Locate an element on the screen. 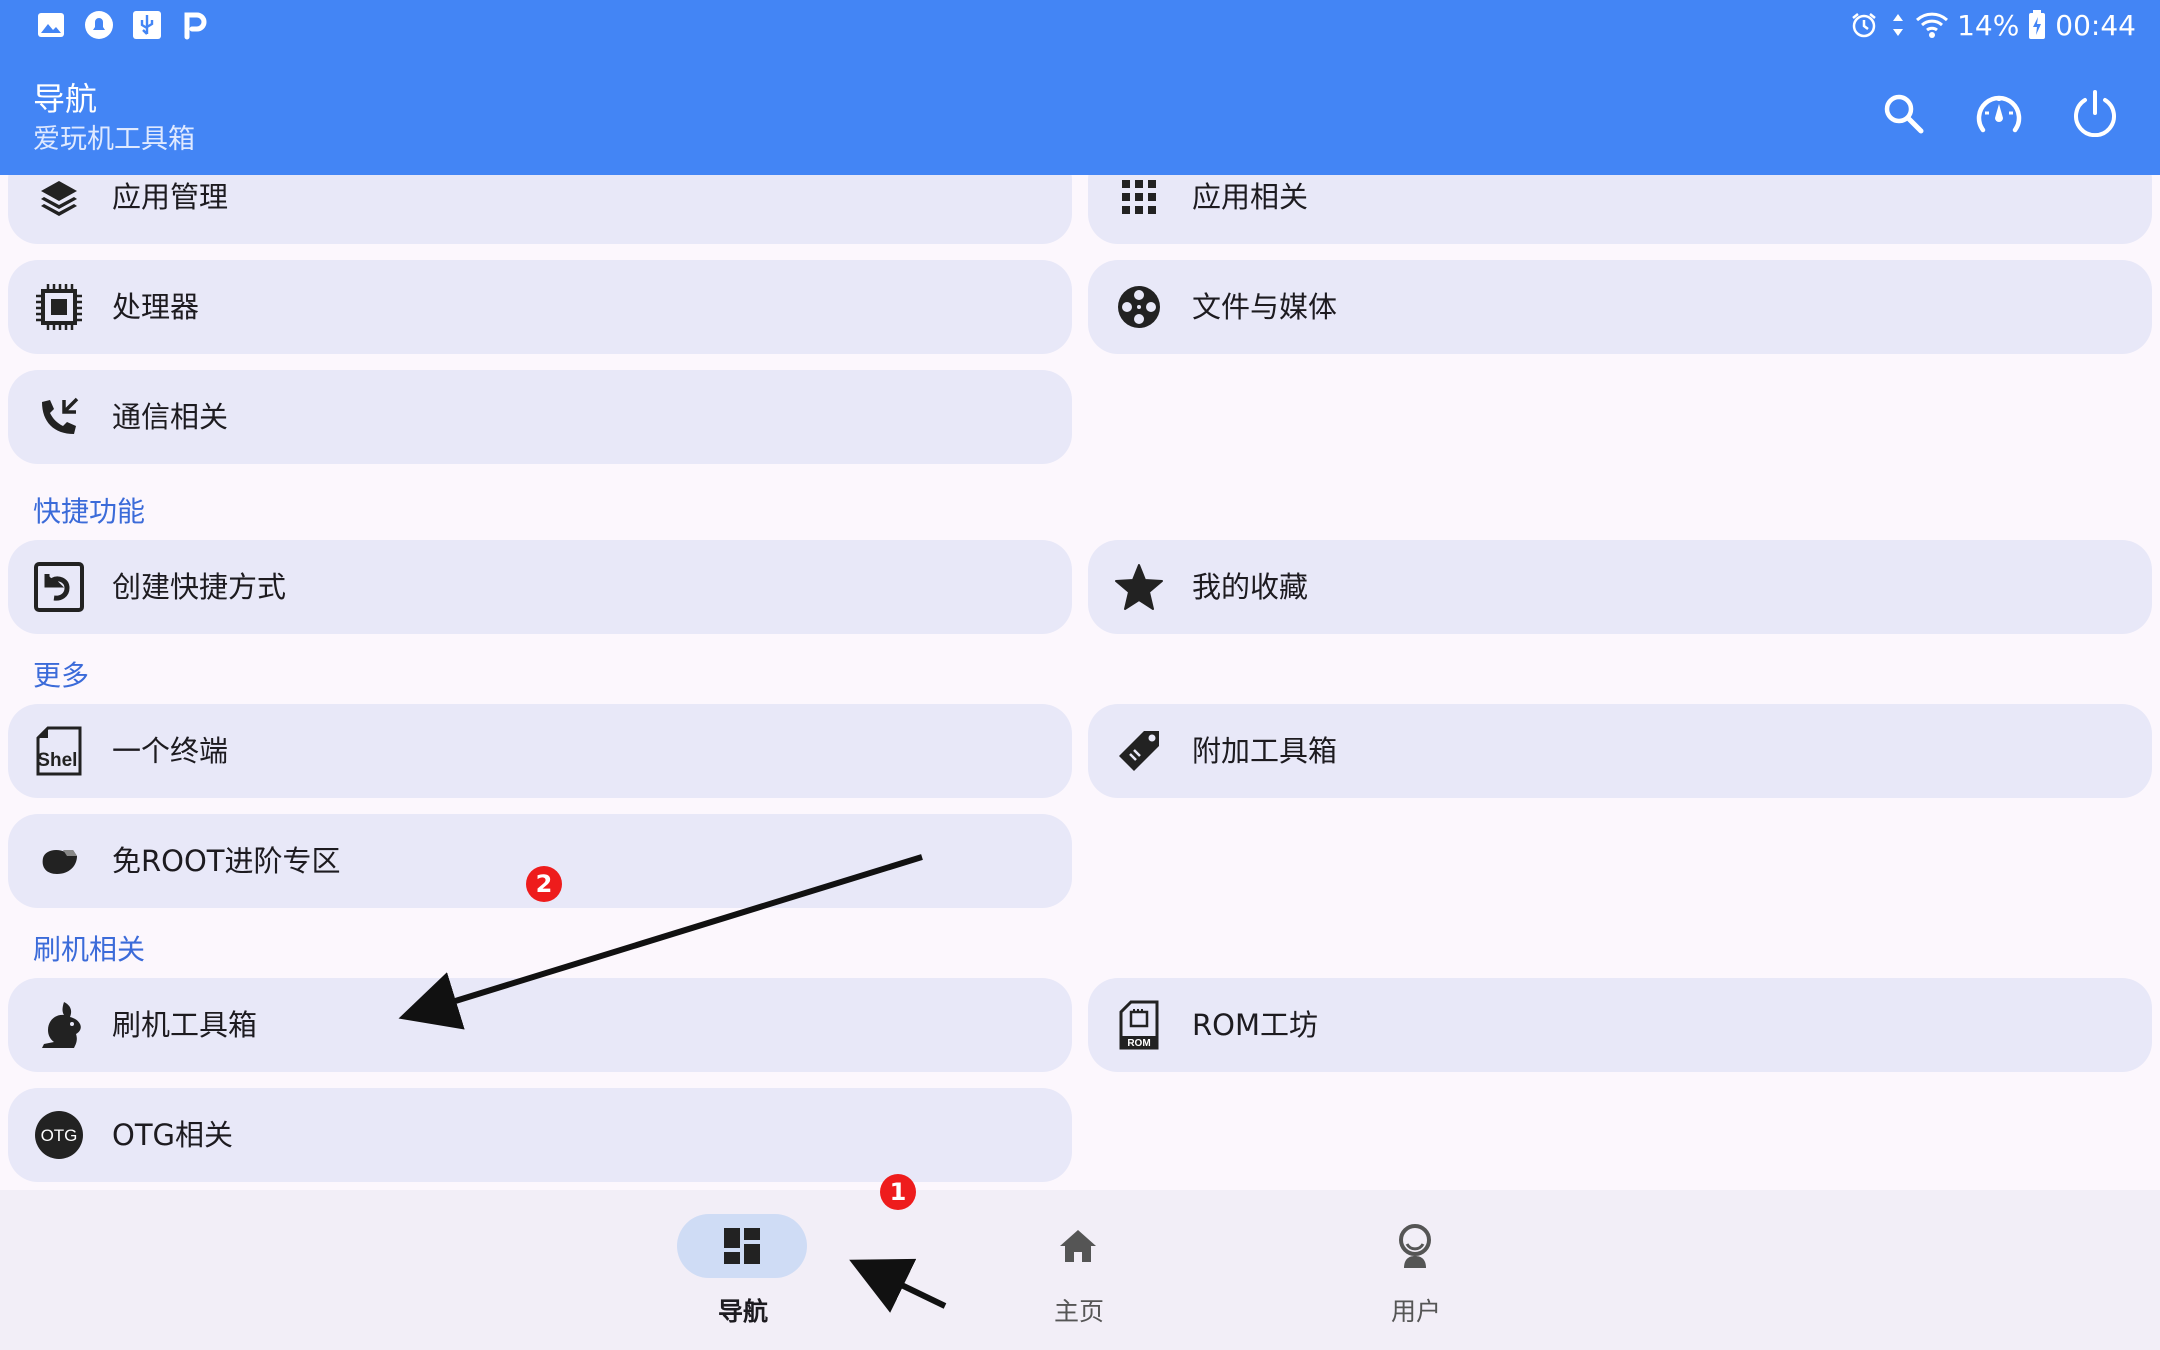 The height and width of the screenshot is (1350, 2160). section-title-quick: 快捷功能 is located at coordinates (89, 511).